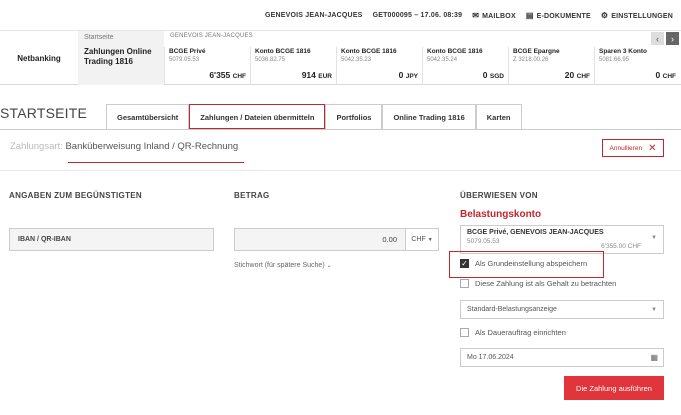  What do you see at coordinates (563, 16) in the screenshot?
I see `edocs-label: E-DOKUMENTE` at bounding box center [563, 16].